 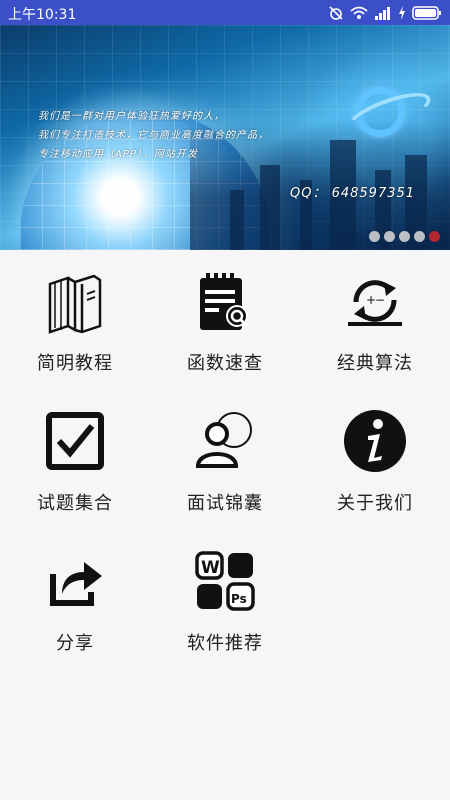 I want to click on apps-icon: W Ps, so click(x=225, y=581).